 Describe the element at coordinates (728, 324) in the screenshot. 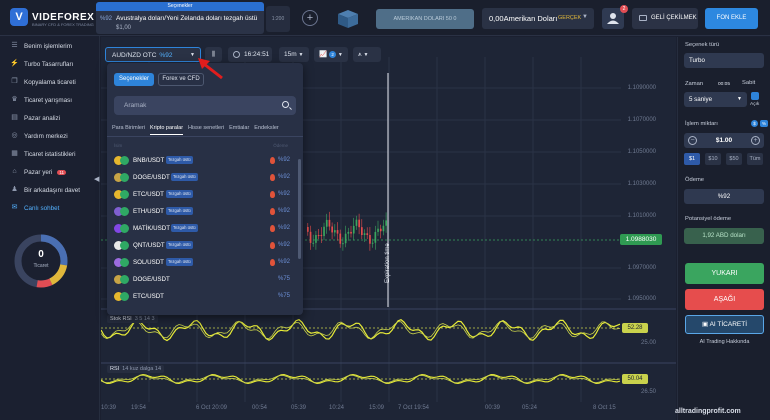

I see `ai-trading-label: AI TİCARETİ` at that location.